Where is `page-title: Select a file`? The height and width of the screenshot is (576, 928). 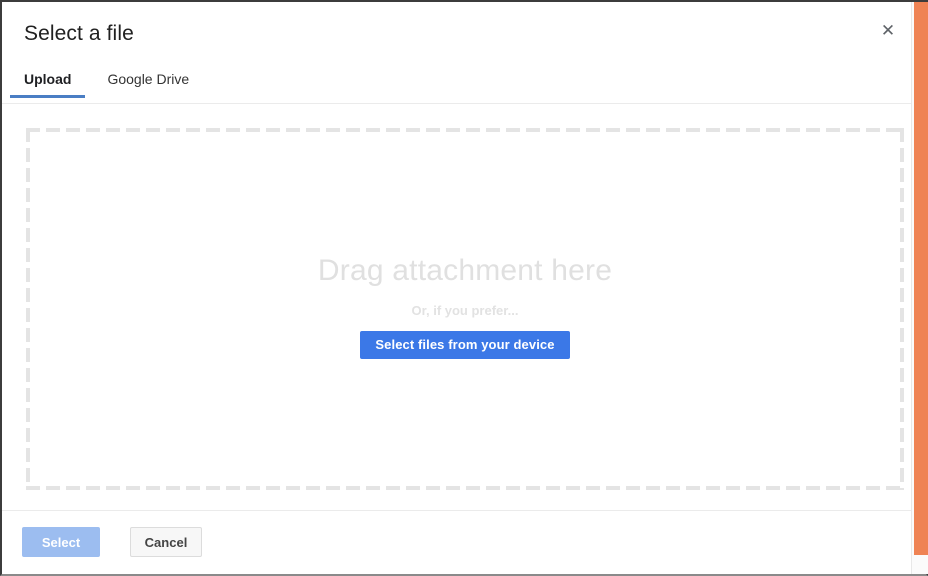 page-title: Select a file is located at coordinates (79, 33).